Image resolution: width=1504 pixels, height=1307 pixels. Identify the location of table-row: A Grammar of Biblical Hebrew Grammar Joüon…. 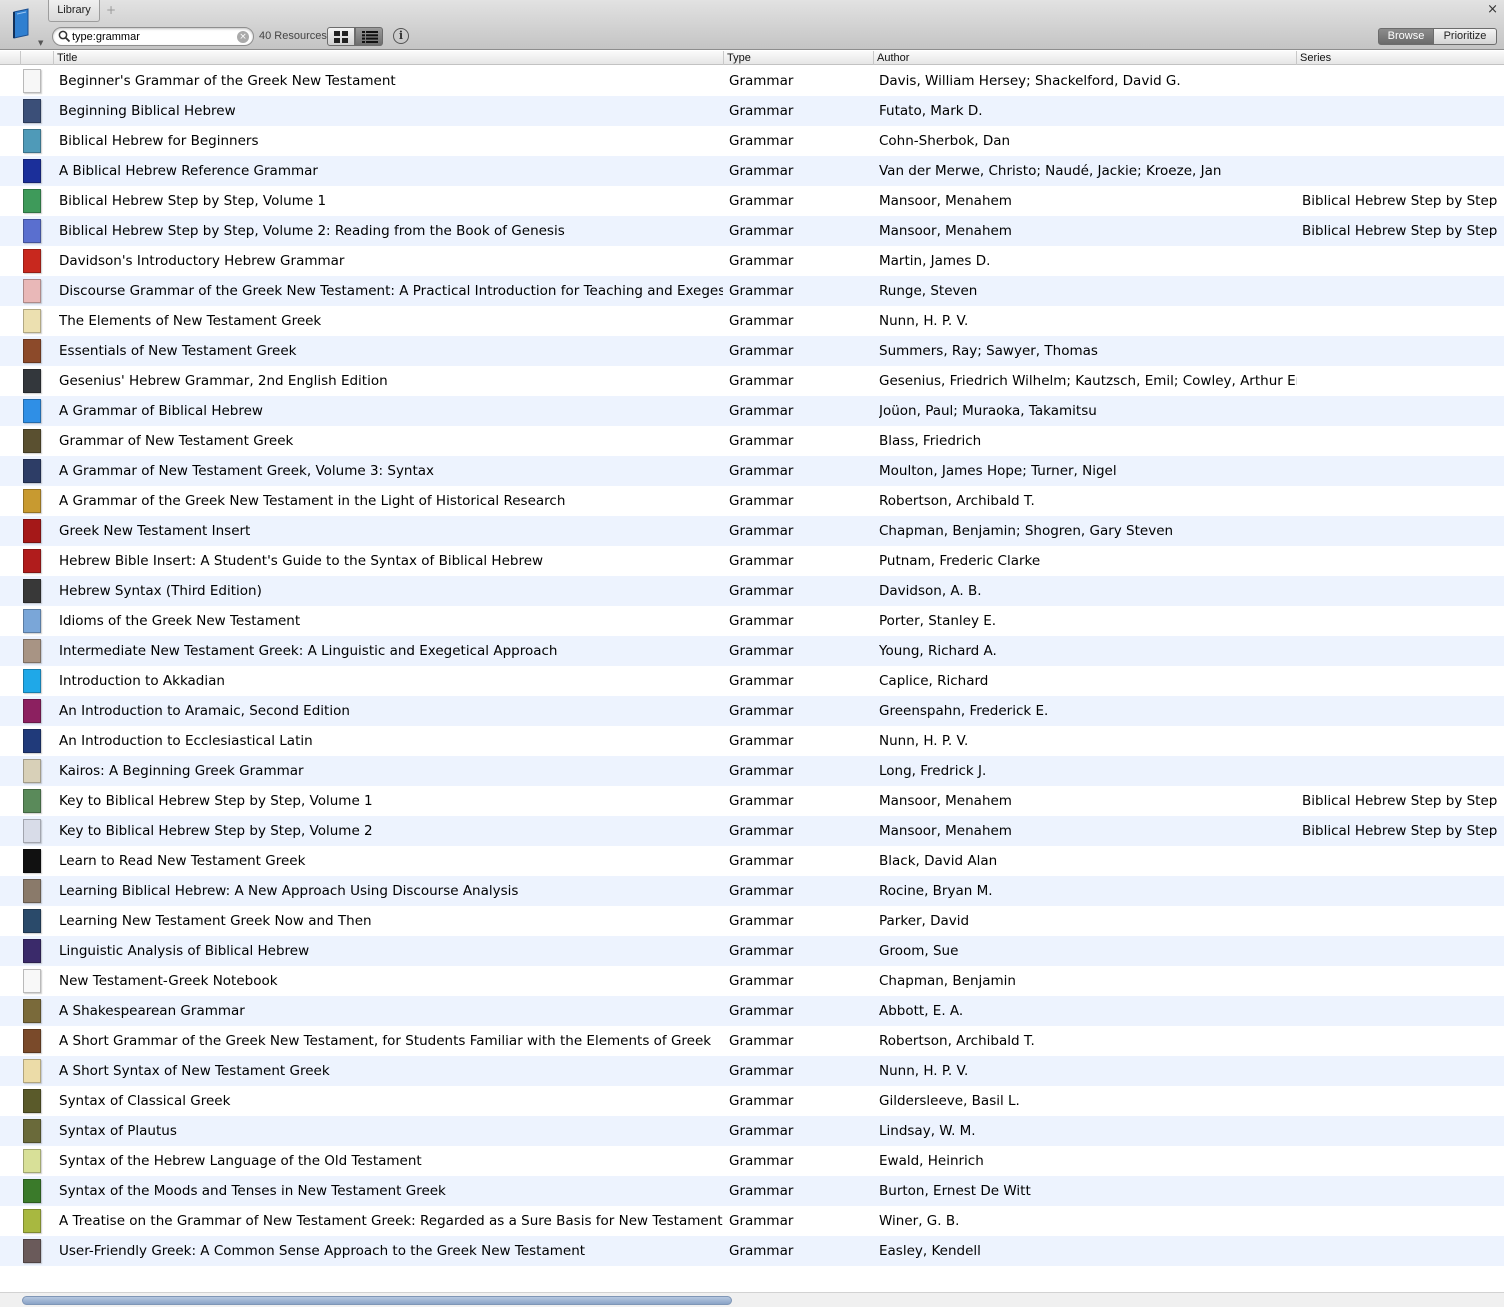
(752, 411).